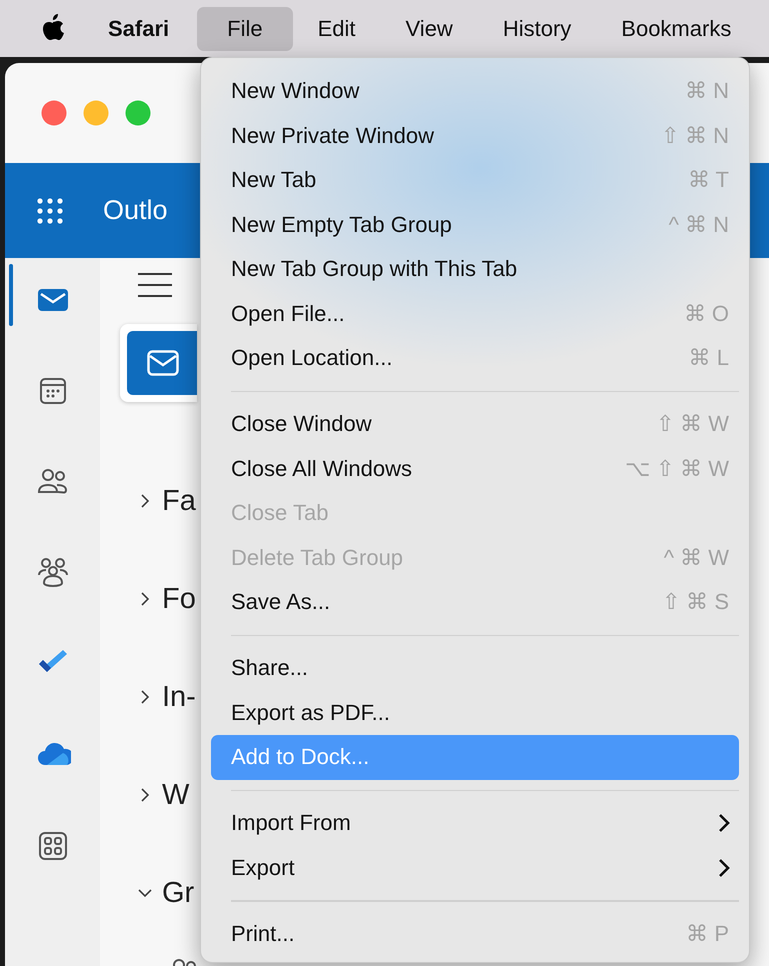 This screenshot has height=966, width=769. I want to click on folder-label: Fa, so click(179, 501).